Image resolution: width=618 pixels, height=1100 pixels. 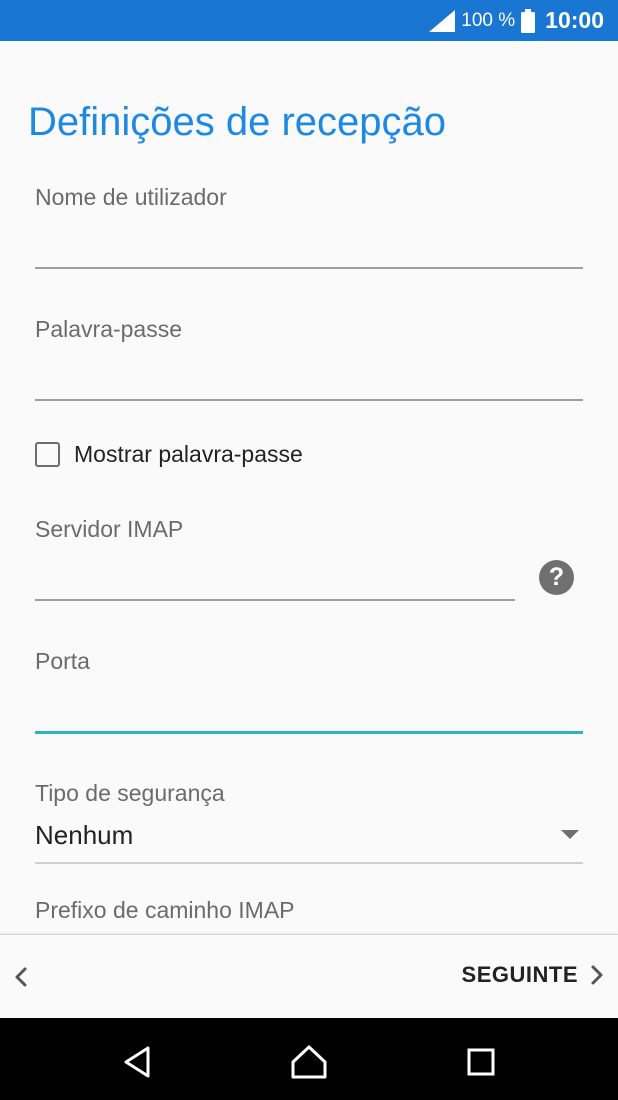 I want to click on status-indicators: 100 % 10:00, so click(x=516, y=20).